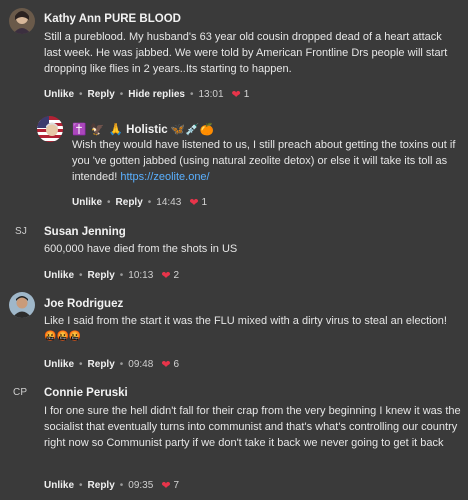 Image resolution: width=468 pixels, height=500 pixels. What do you see at coordinates (140, 364) in the screenshot?
I see `timestamp: 09:48` at bounding box center [140, 364].